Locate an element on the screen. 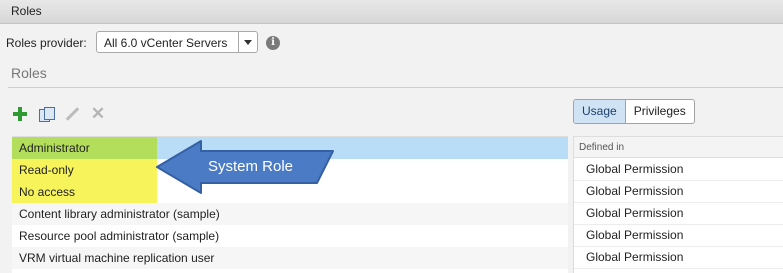 Image resolution: width=783 pixels, height=273 pixels. role-name: Content library administrator (sample) is located at coordinates (119, 214).